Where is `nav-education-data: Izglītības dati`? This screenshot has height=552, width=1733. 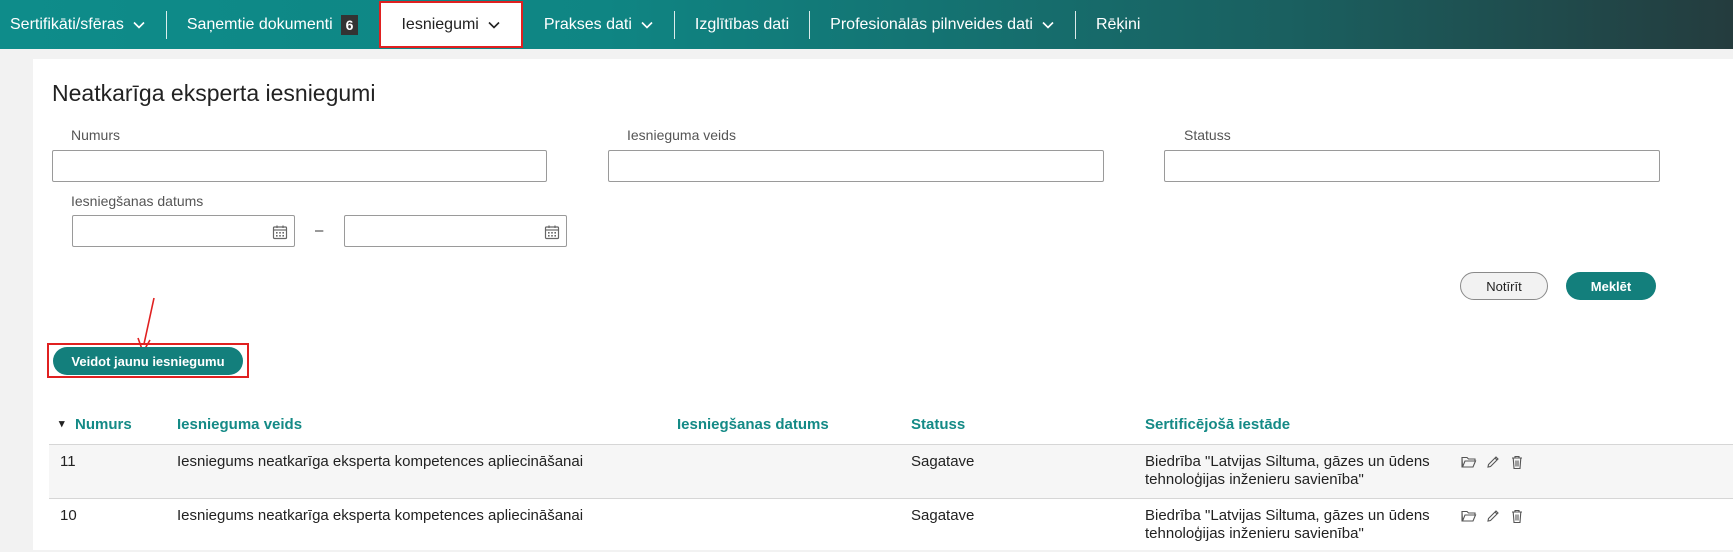
nav-education-data: Izglītības dati is located at coordinates (742, 24).